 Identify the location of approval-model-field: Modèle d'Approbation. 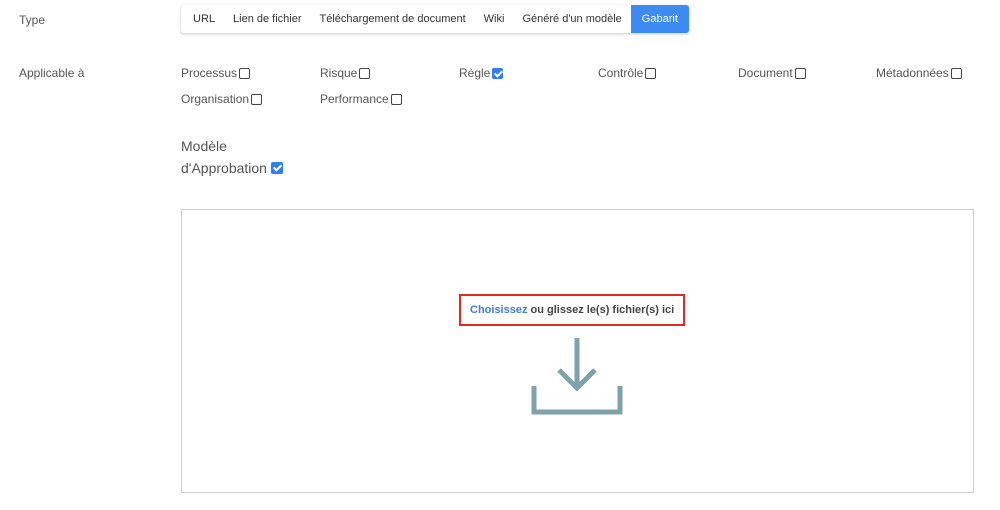
(232, 157).